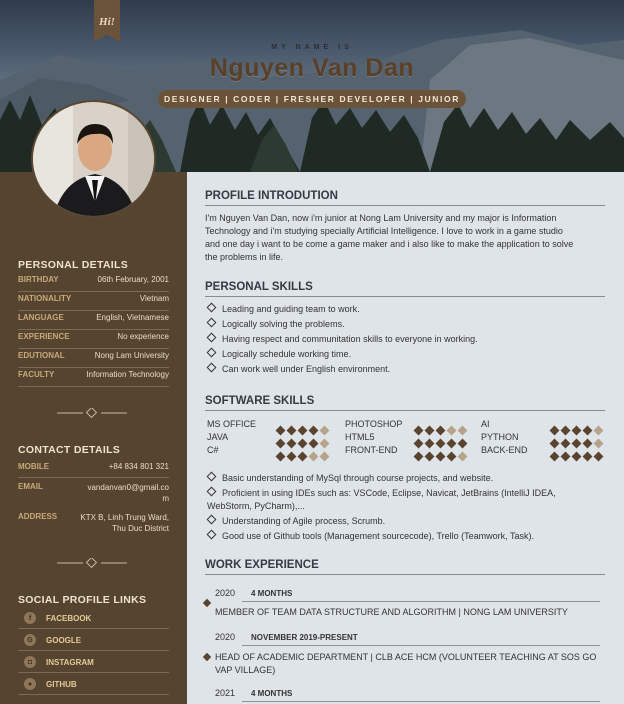  I want to click on address-line-2: Thu Duc District, so click(140, 528).